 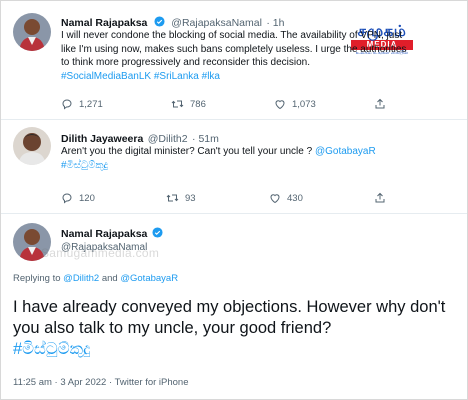 What do you see at coordinates (275, 23) in the screenshot?
I see `tweet-time: · 1h` at bounding box center [275, 23].